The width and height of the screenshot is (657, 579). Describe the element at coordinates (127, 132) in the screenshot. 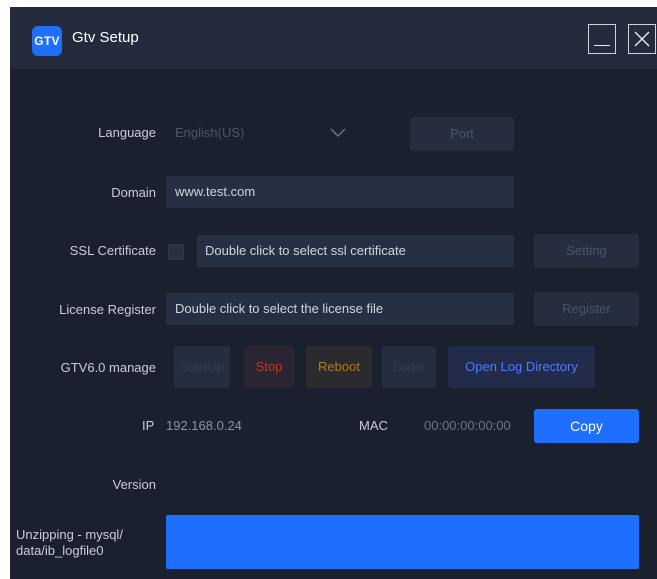

I see `language-label: Language` at that location.